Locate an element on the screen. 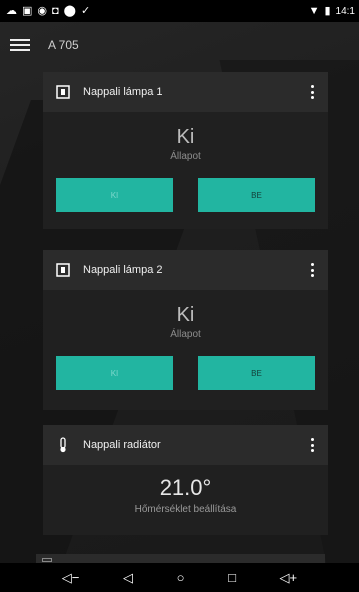 The height and width of the screenshot is (592, 359). status-right: ▼ ▮ 14:1 is located at coordinates (331, 10).